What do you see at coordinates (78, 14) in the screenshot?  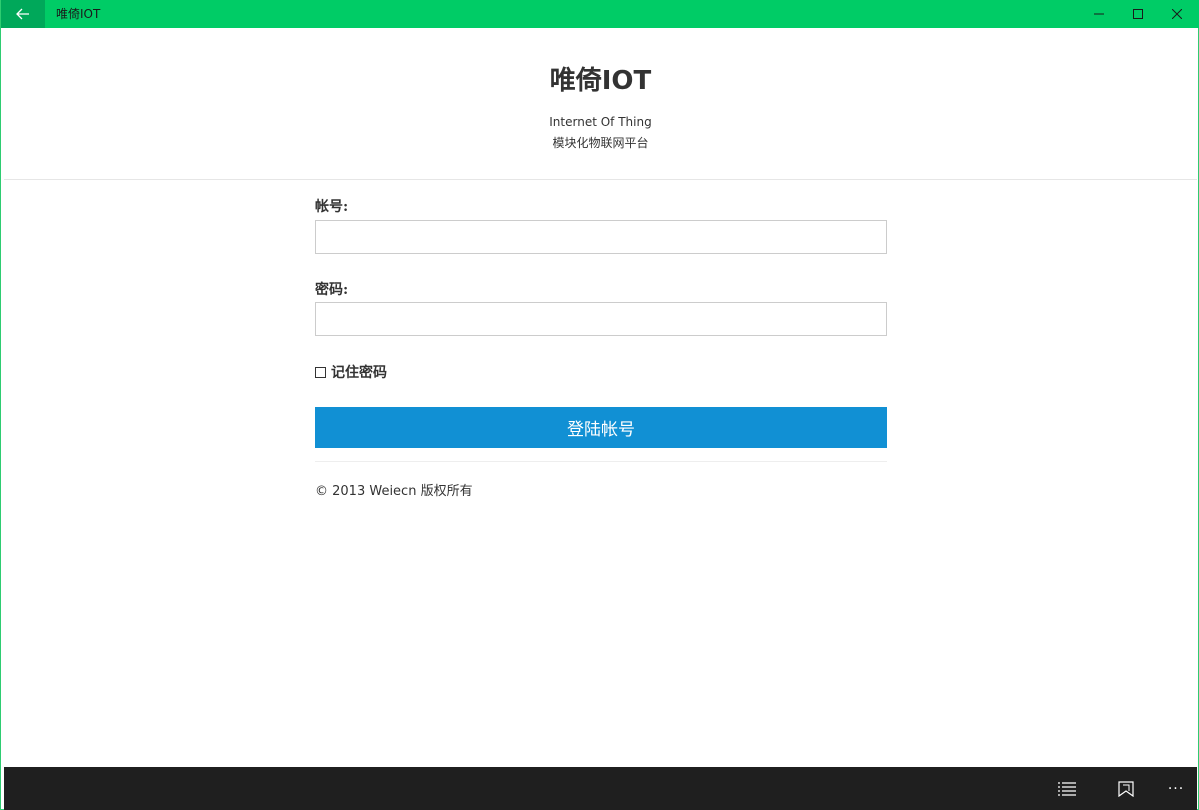 I see `app-title: 唯倚IOT` at bounding box center [78, 14].